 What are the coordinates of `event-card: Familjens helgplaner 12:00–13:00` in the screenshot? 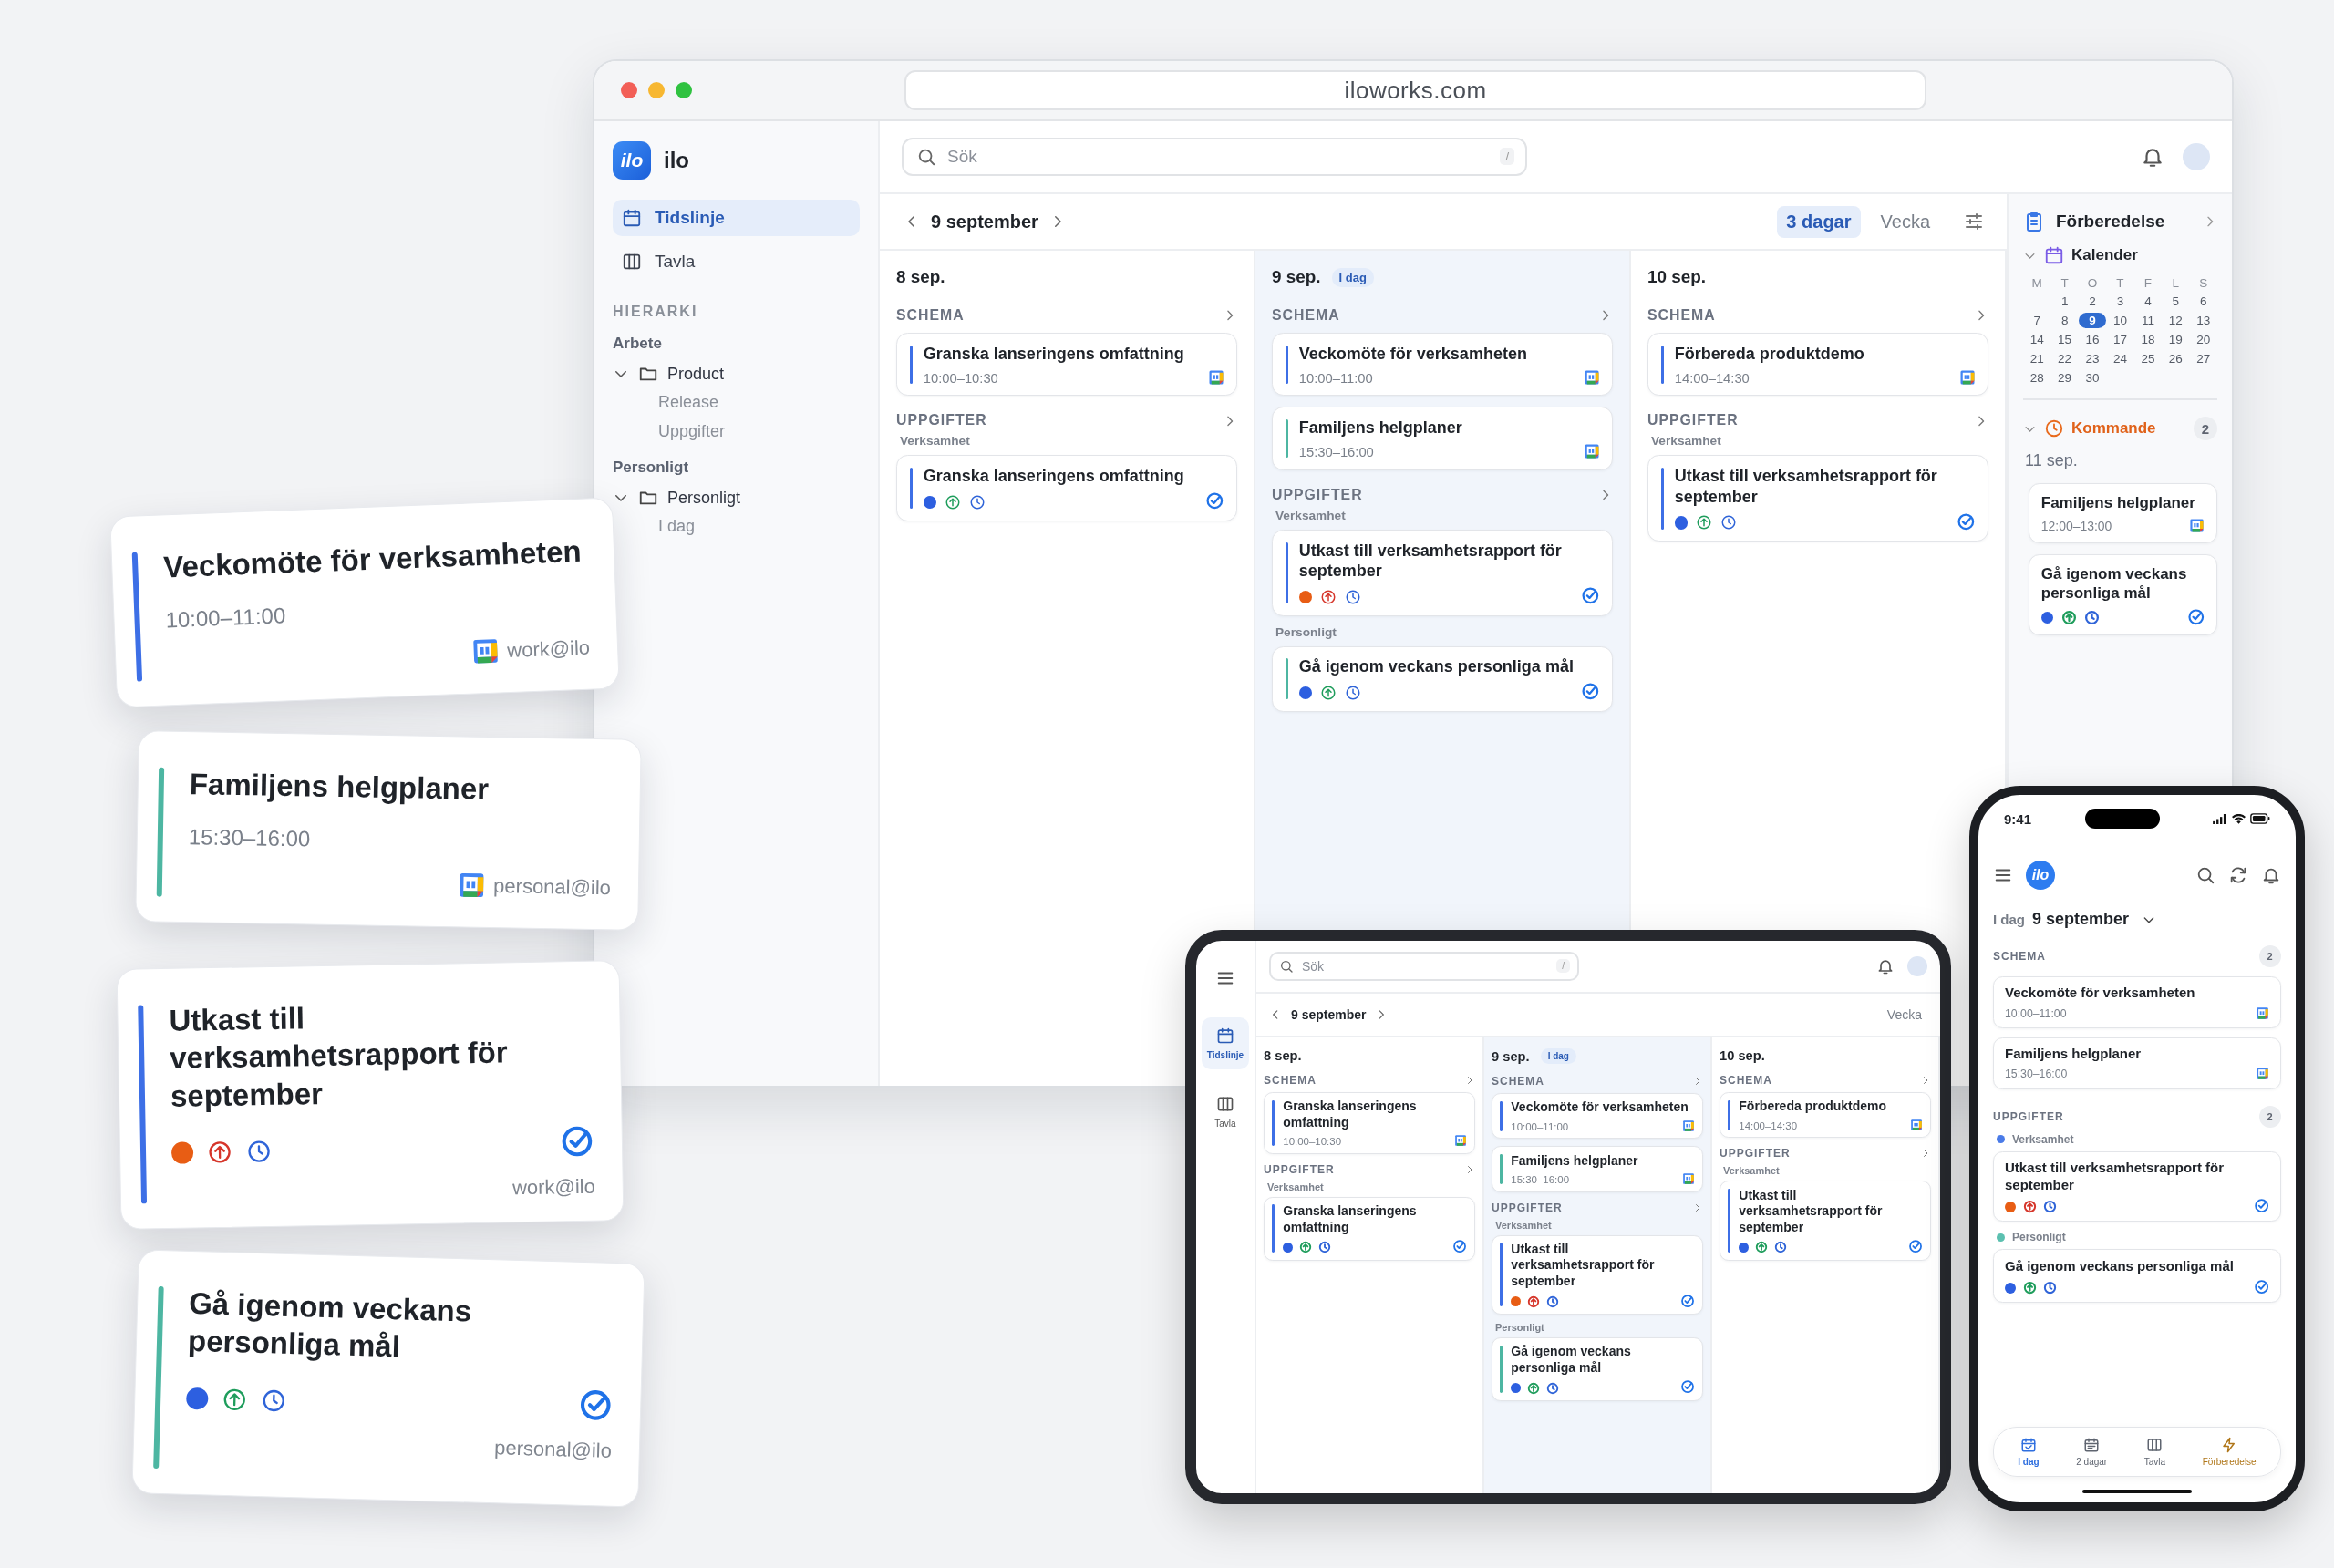 It's located at (2123, 513).